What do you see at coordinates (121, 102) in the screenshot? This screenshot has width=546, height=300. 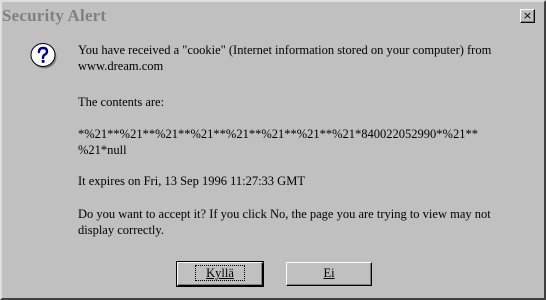 I see `contents-label: The contents are:` at bounding box center [121, 102].